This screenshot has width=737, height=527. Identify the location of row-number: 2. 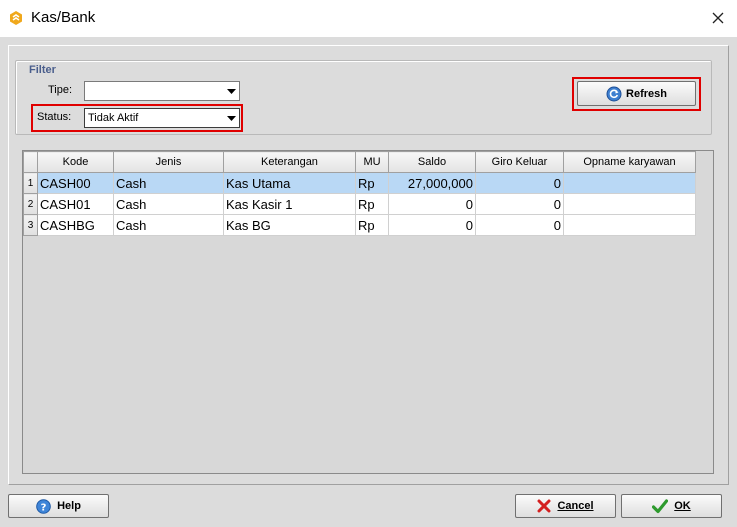
(30, 204).